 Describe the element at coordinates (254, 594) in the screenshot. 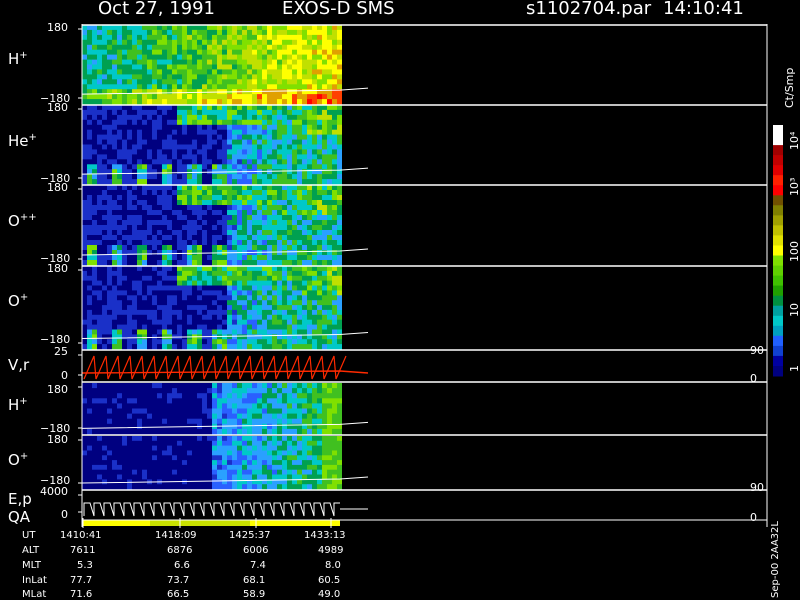

I see `footer-cell: 58.9` at that location.